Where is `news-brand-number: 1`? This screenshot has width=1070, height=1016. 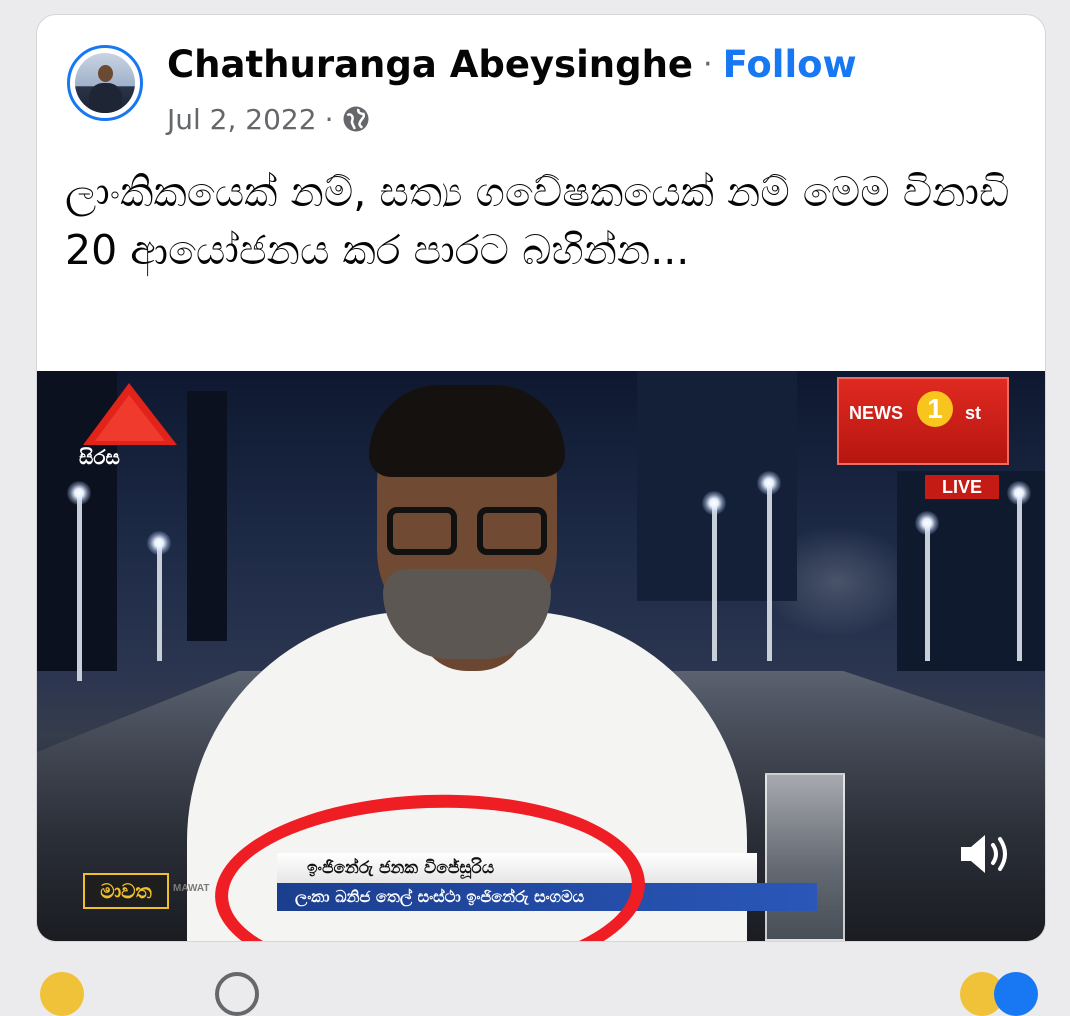
news-brand-number: 1 is located at coordinates (935, 409).